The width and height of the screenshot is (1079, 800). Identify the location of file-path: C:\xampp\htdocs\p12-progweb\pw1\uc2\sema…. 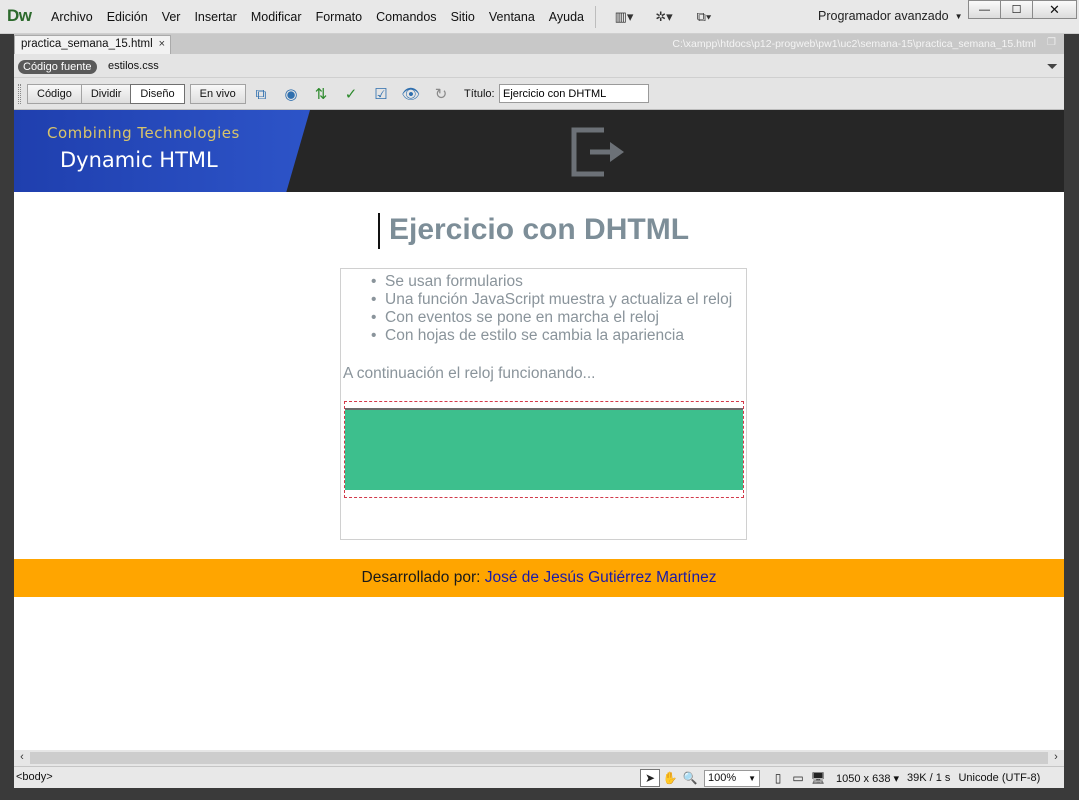
(854, 44).